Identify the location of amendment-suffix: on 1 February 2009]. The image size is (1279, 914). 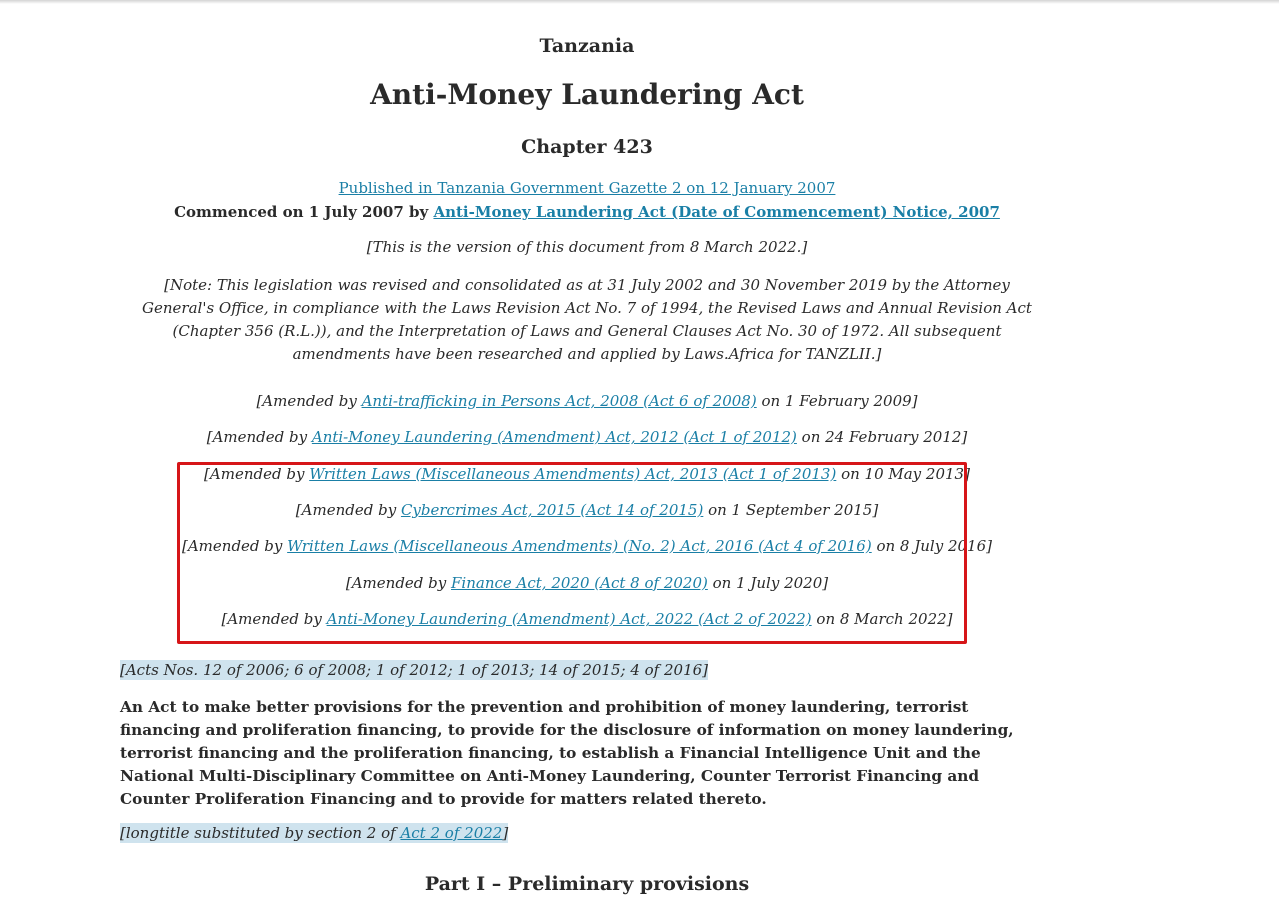
(837, 401).